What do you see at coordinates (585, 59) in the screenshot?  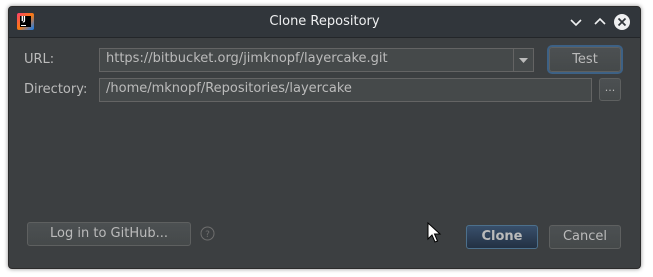 I see `test-button: Test` at bounding box center [585, 59].